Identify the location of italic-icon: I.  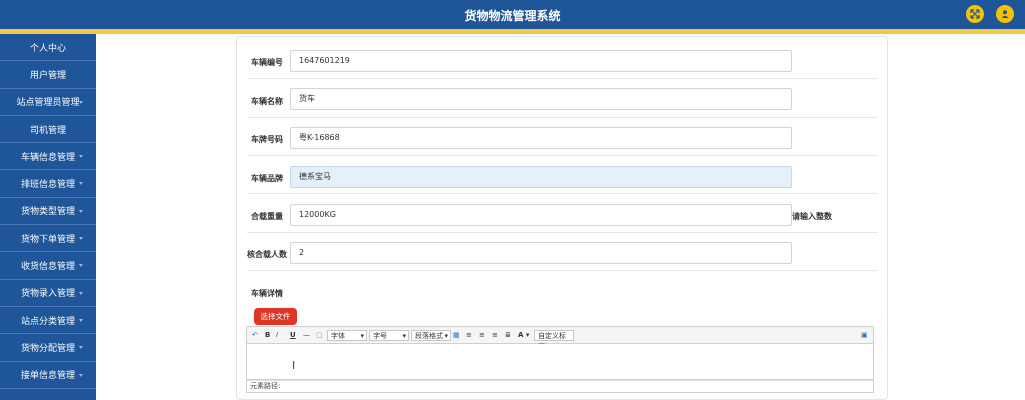
(277, 335).